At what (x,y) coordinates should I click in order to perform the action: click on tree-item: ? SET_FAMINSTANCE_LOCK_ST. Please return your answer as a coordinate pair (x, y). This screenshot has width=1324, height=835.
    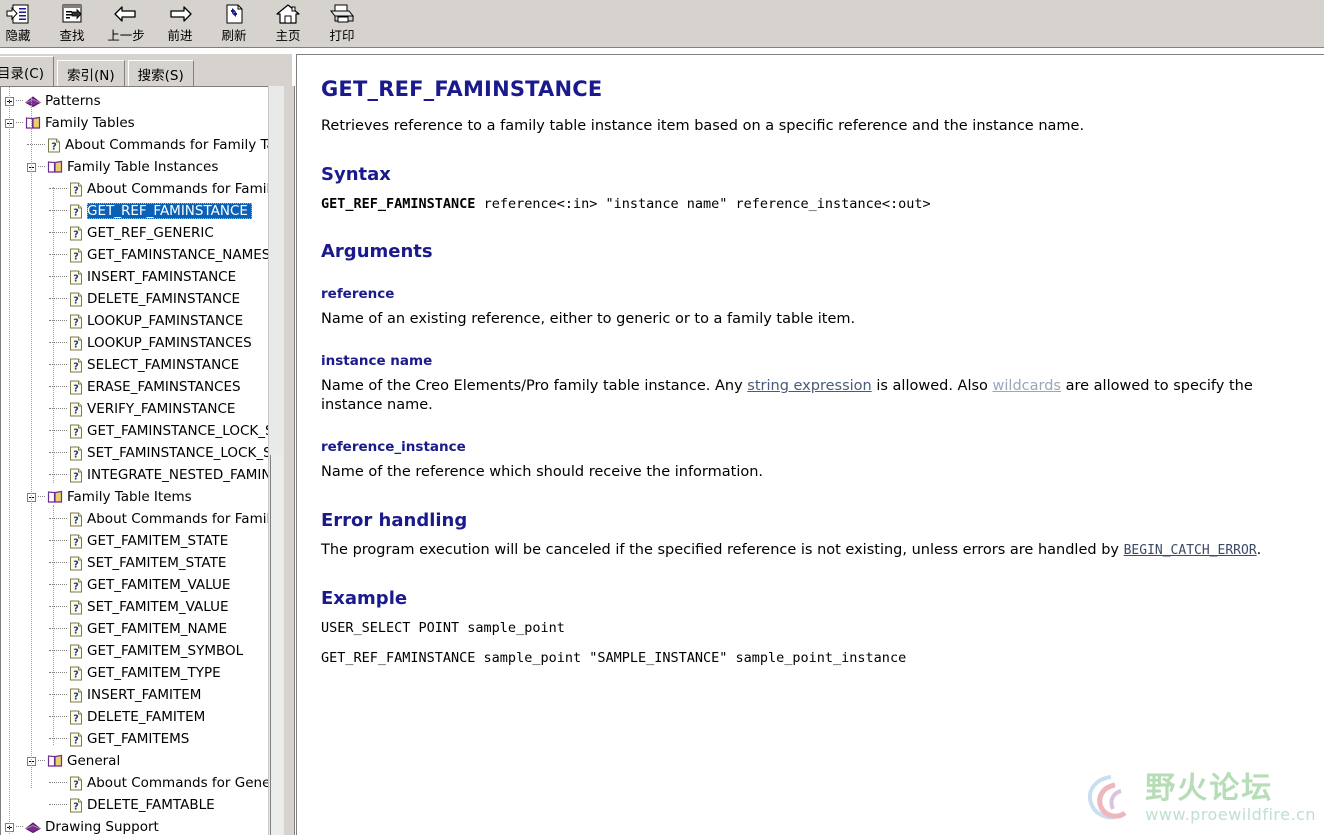
    Looking at the image, I should click on (134, 453).